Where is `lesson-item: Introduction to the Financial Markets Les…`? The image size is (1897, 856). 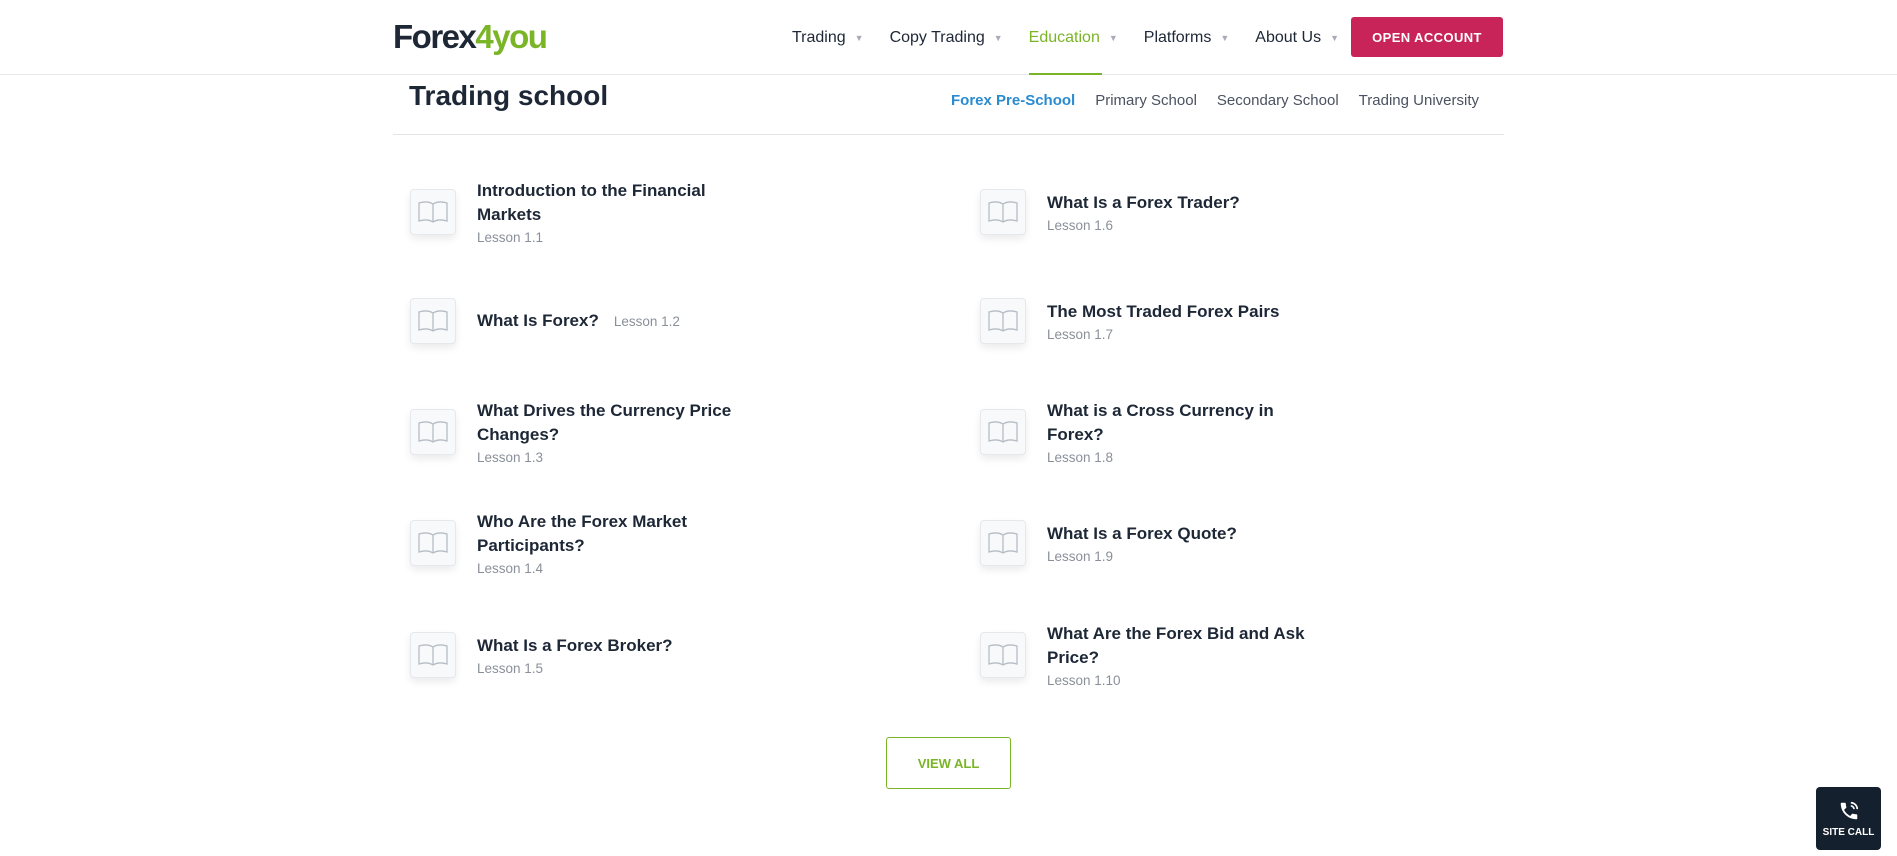 lesson-item: Introduction to the Financial Markets Les… is located at coordinates (650, 213).